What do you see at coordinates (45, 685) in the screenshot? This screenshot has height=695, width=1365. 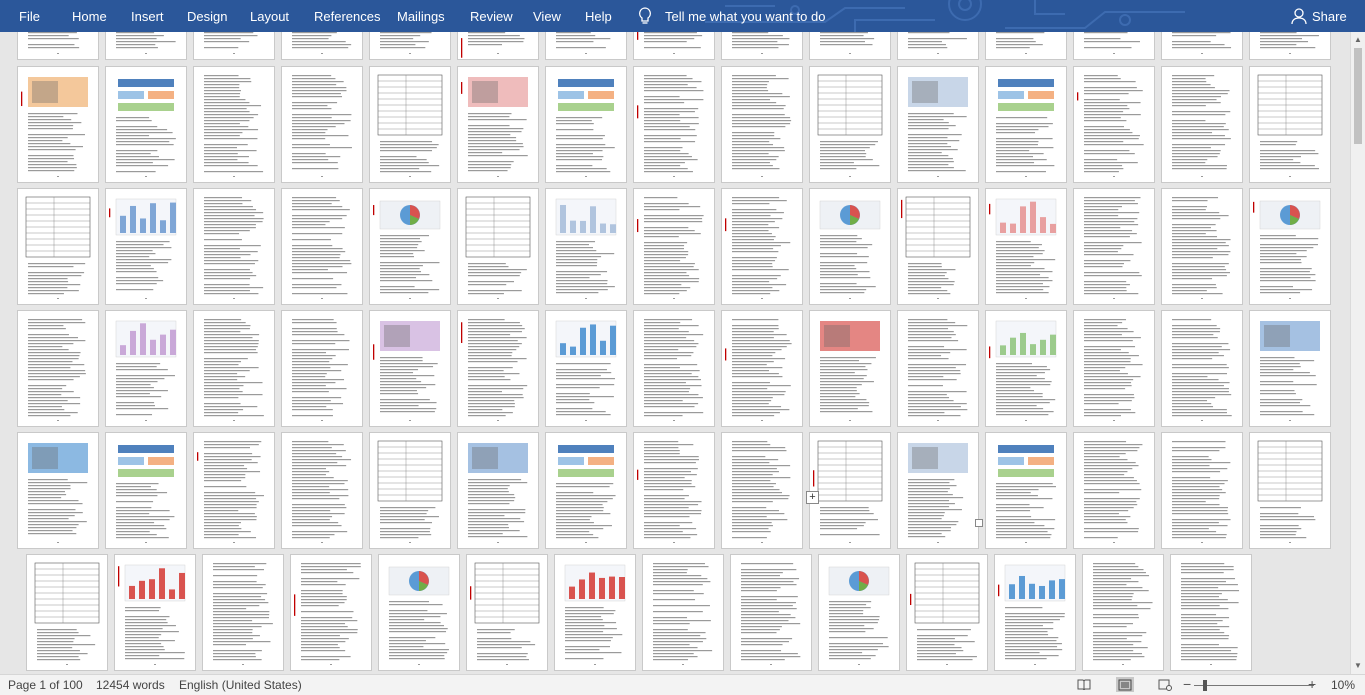 I see `page-count: Page 1 of 100` at bounding box center [45, 685].